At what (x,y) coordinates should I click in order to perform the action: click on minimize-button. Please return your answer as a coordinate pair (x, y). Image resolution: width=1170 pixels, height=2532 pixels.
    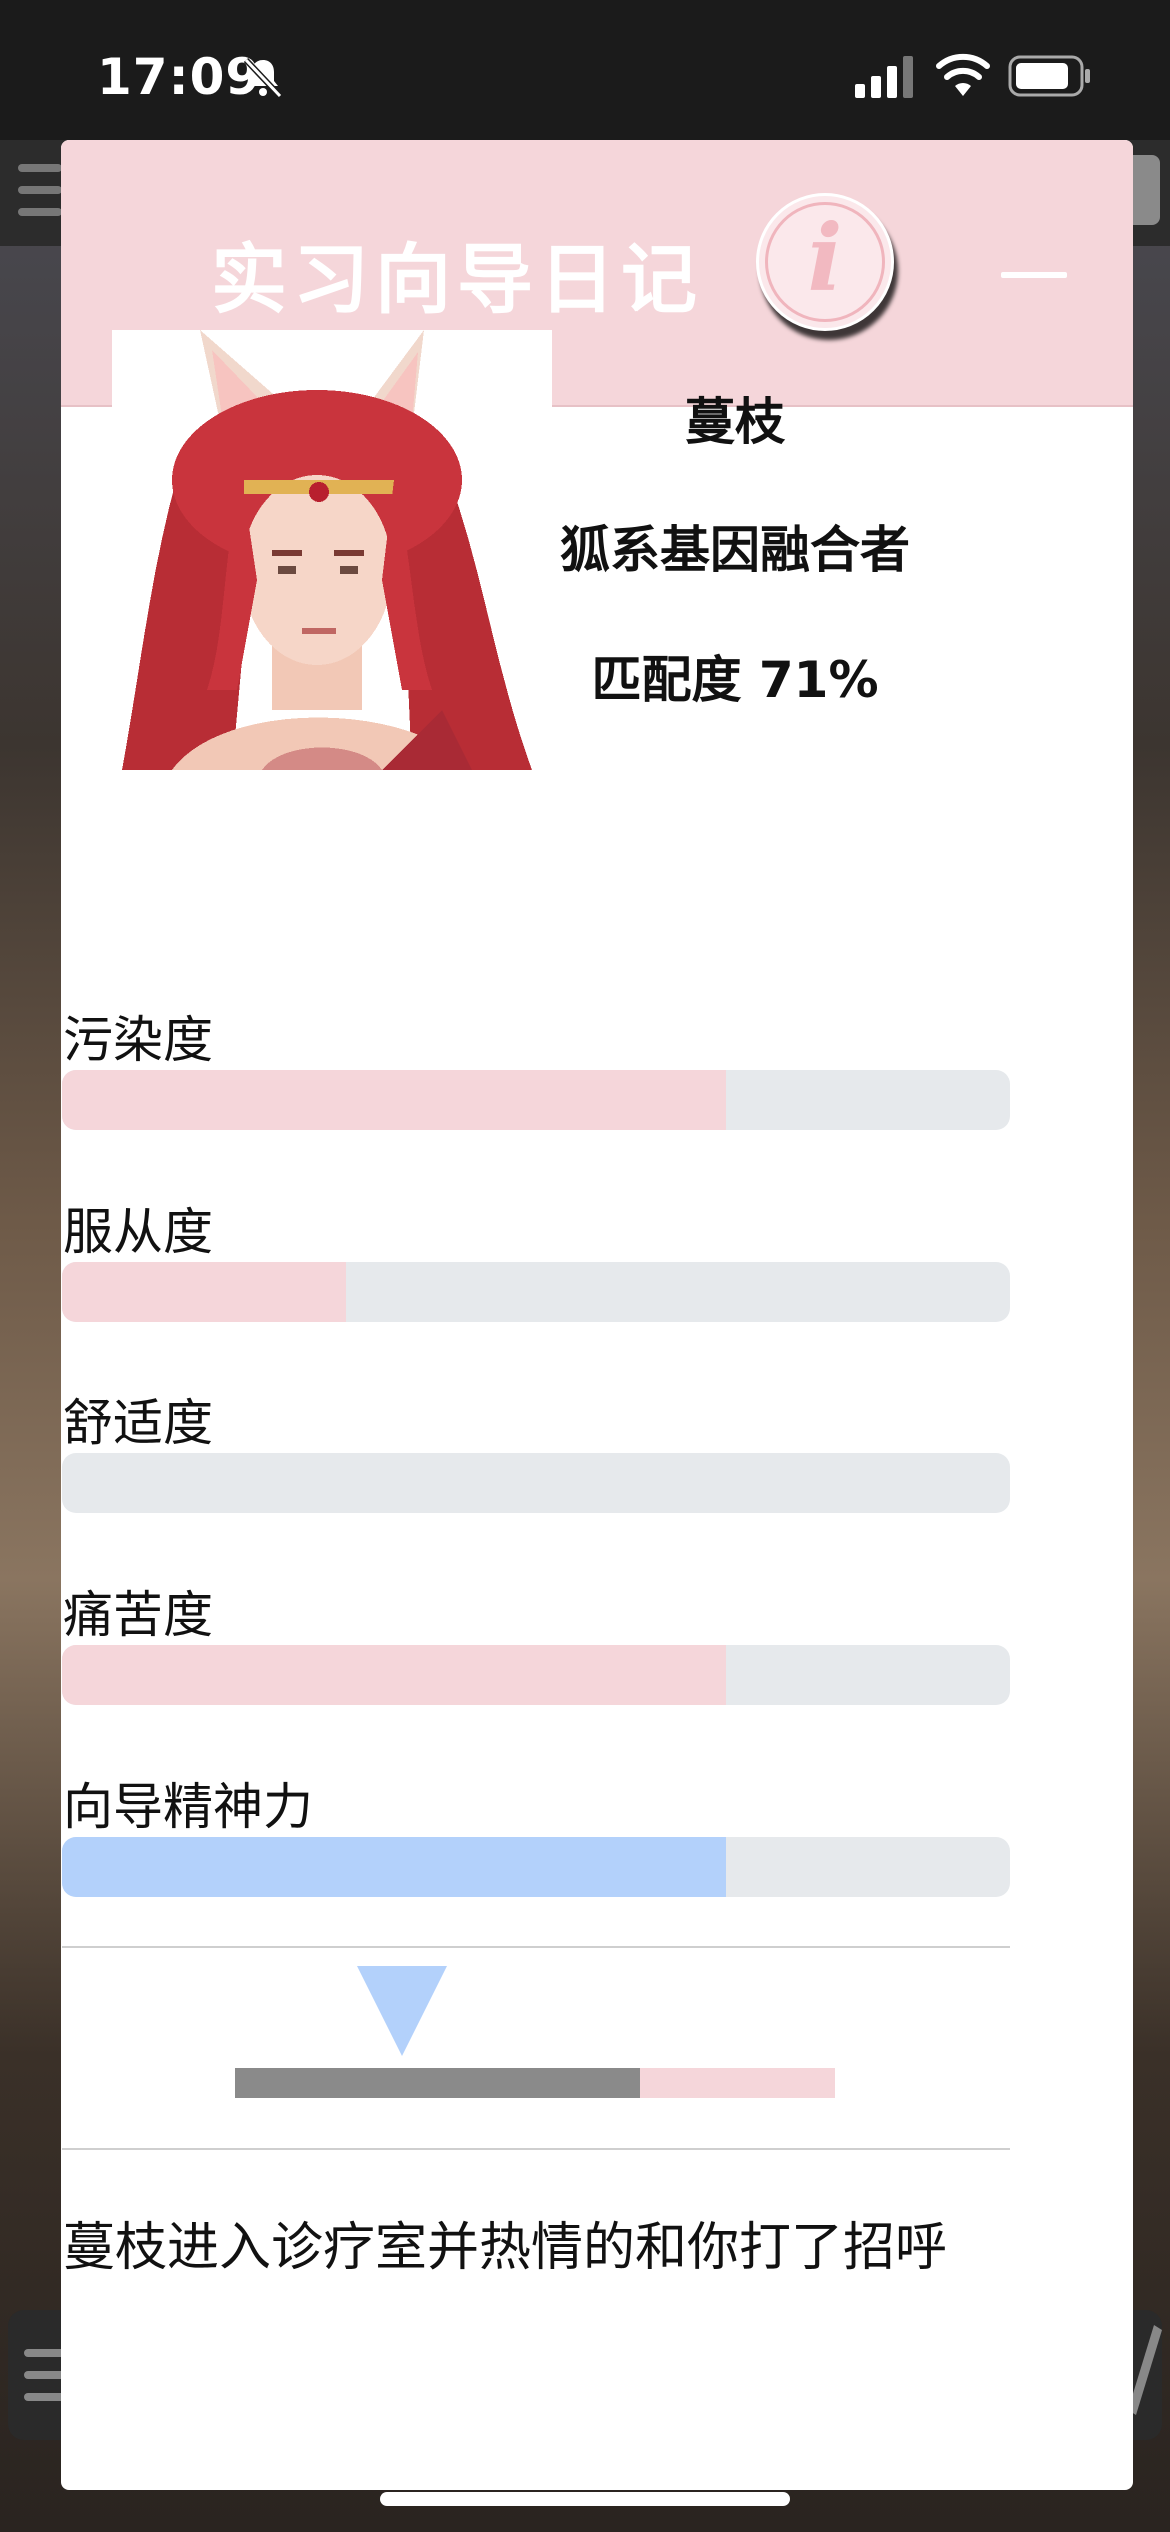
    Looking at the image, I should click on (1034, 275).